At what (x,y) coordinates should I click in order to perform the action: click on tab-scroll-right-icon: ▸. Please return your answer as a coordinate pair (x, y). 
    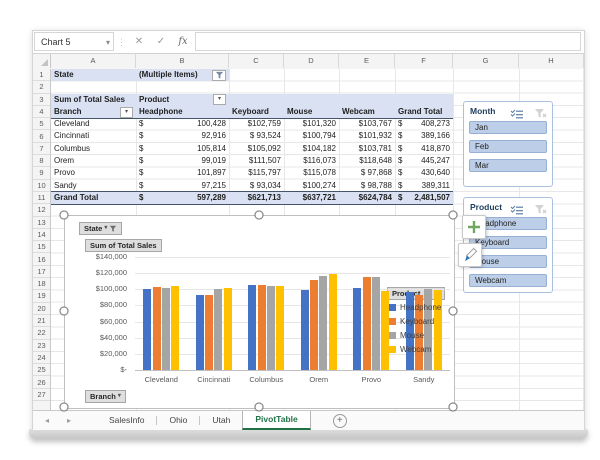
    Looking at the image, I should click on (69, 420).